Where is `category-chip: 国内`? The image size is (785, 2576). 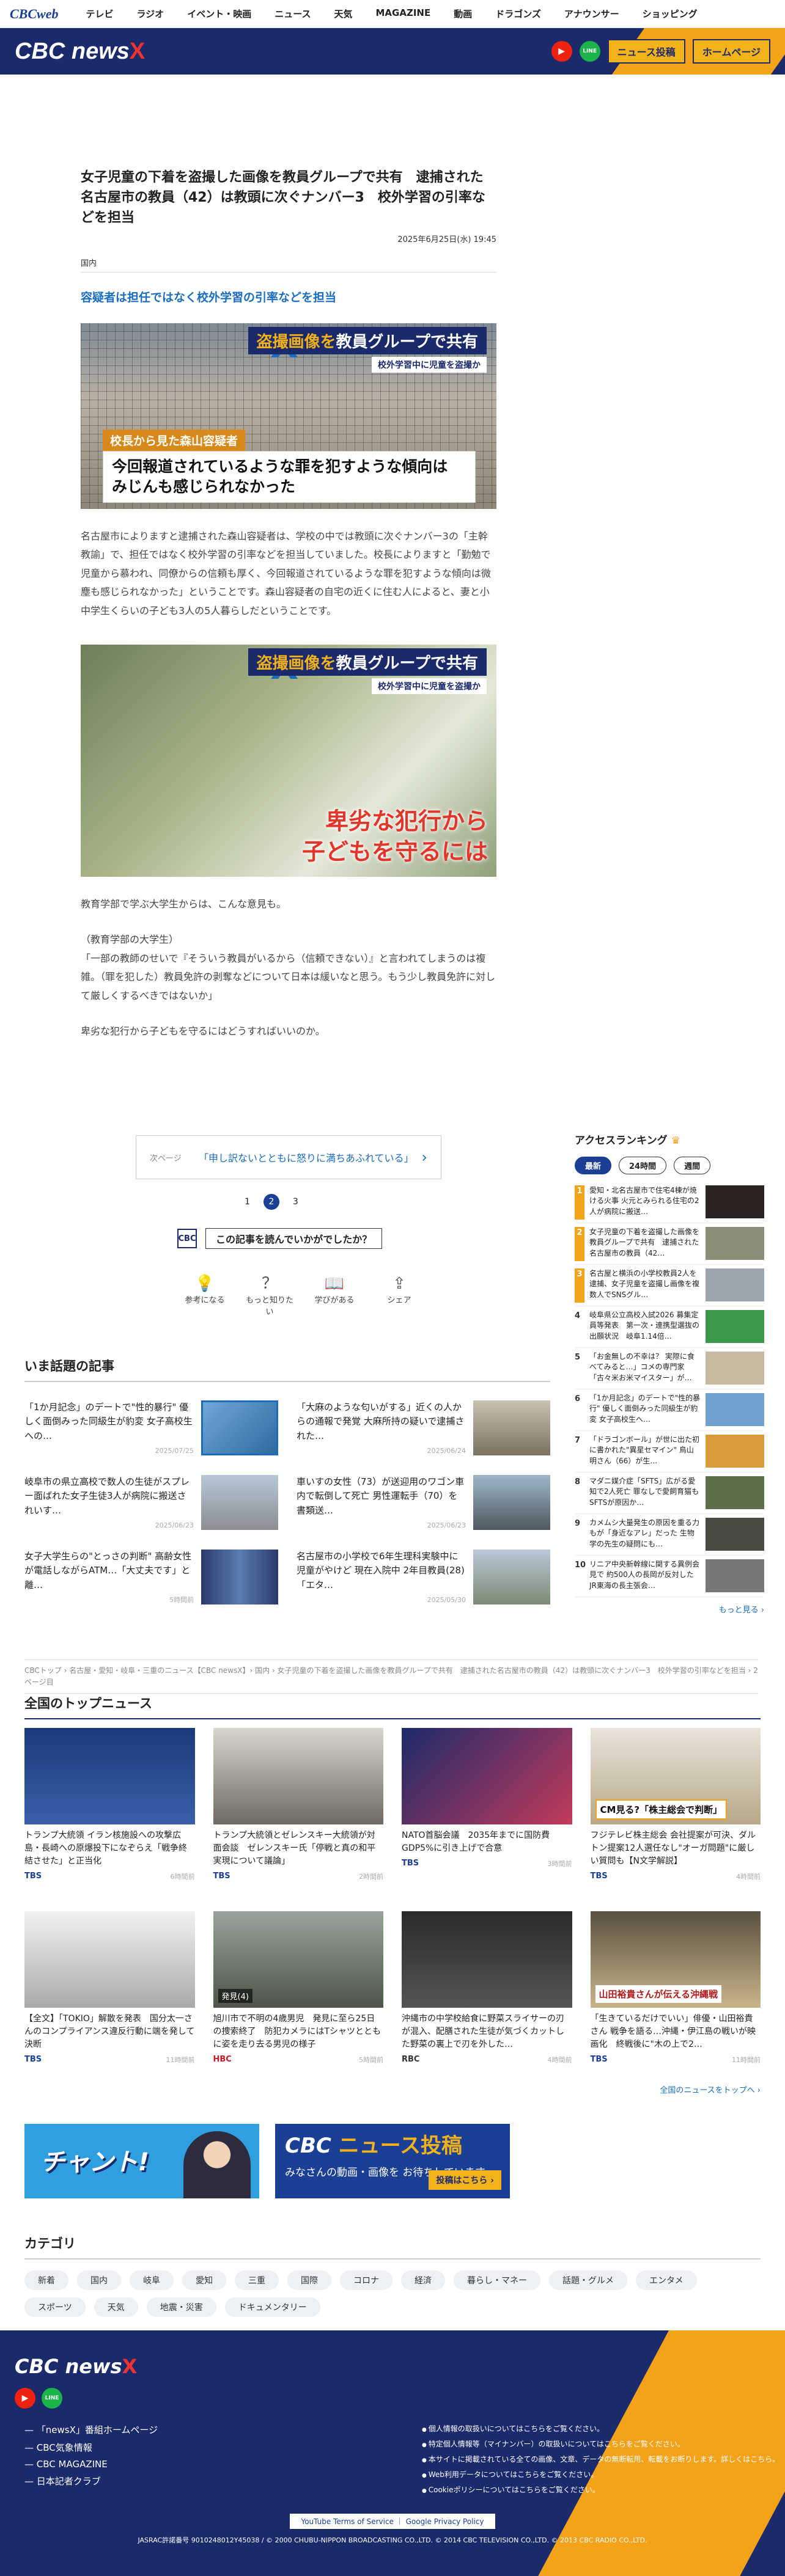
category-chip: 国内 is located at coordinates (99, 2280).